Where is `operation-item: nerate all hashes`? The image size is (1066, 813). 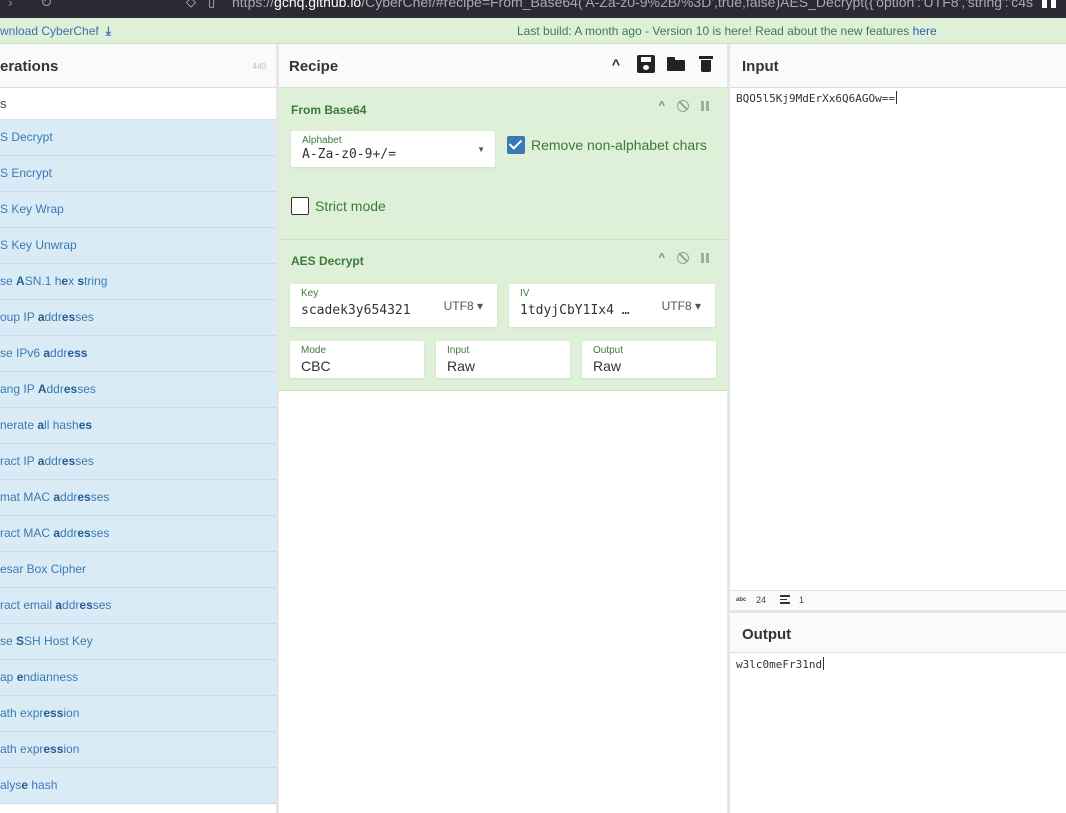 operation-item: nerate all hashes is located at coordinates (138, 426).